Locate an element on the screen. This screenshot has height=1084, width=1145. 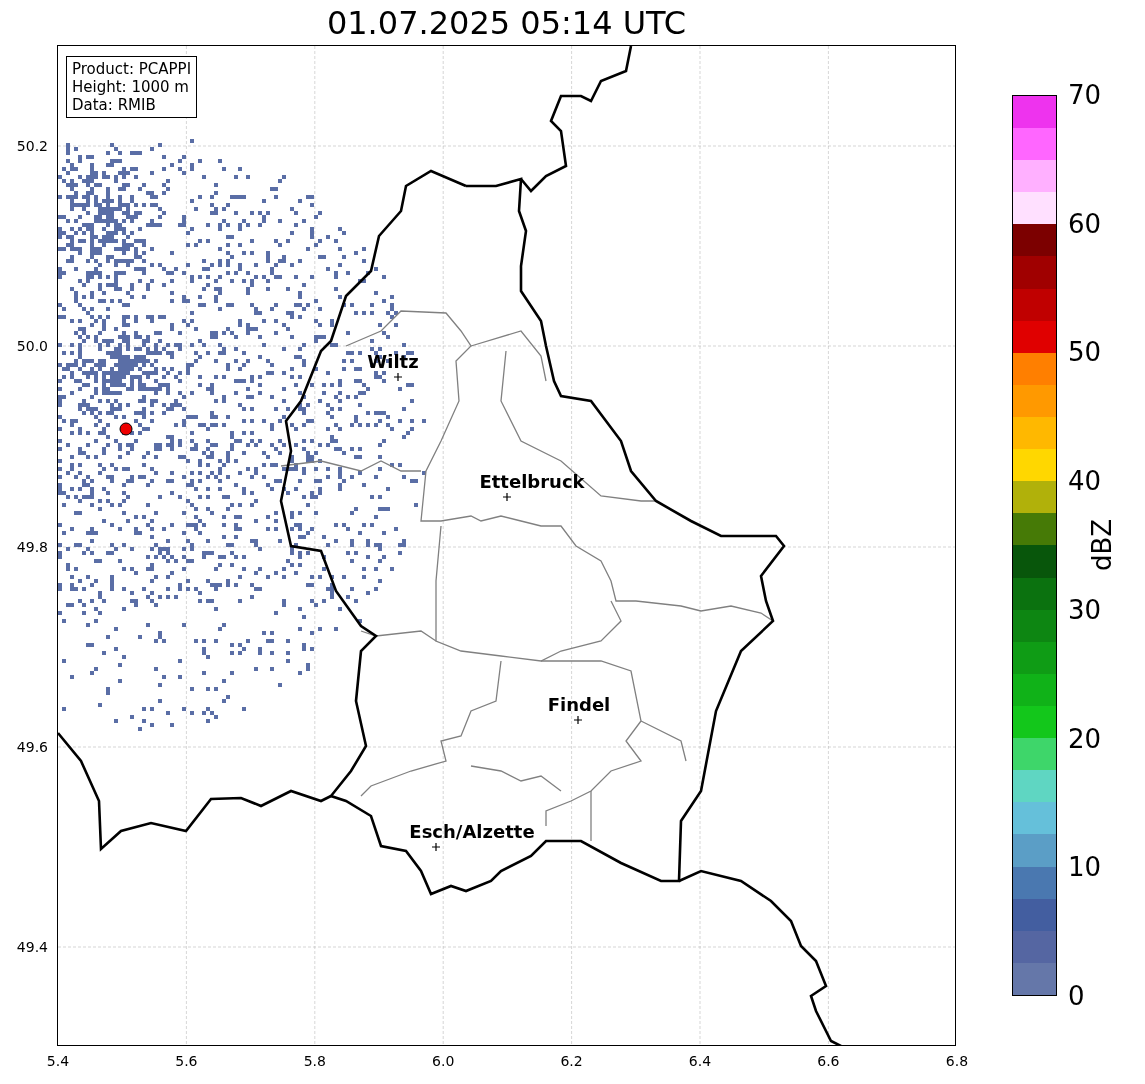
y-tick-label: 50.0 is located at coordinates (32, 346).